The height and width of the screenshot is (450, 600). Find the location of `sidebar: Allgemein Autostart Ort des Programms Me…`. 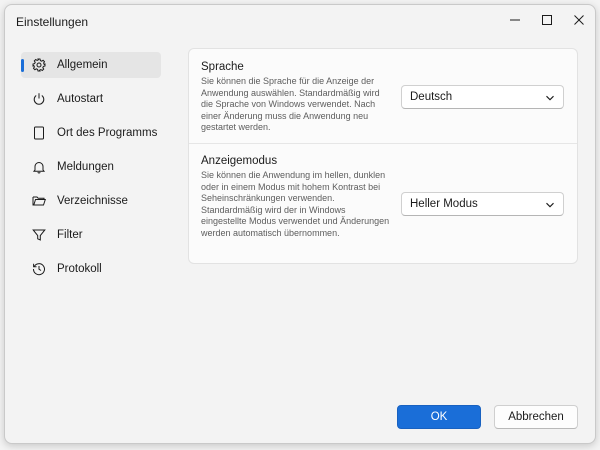

sidebar: Allgemein Autostart Ort des Programms Me… is located at coordinates (91, 171).